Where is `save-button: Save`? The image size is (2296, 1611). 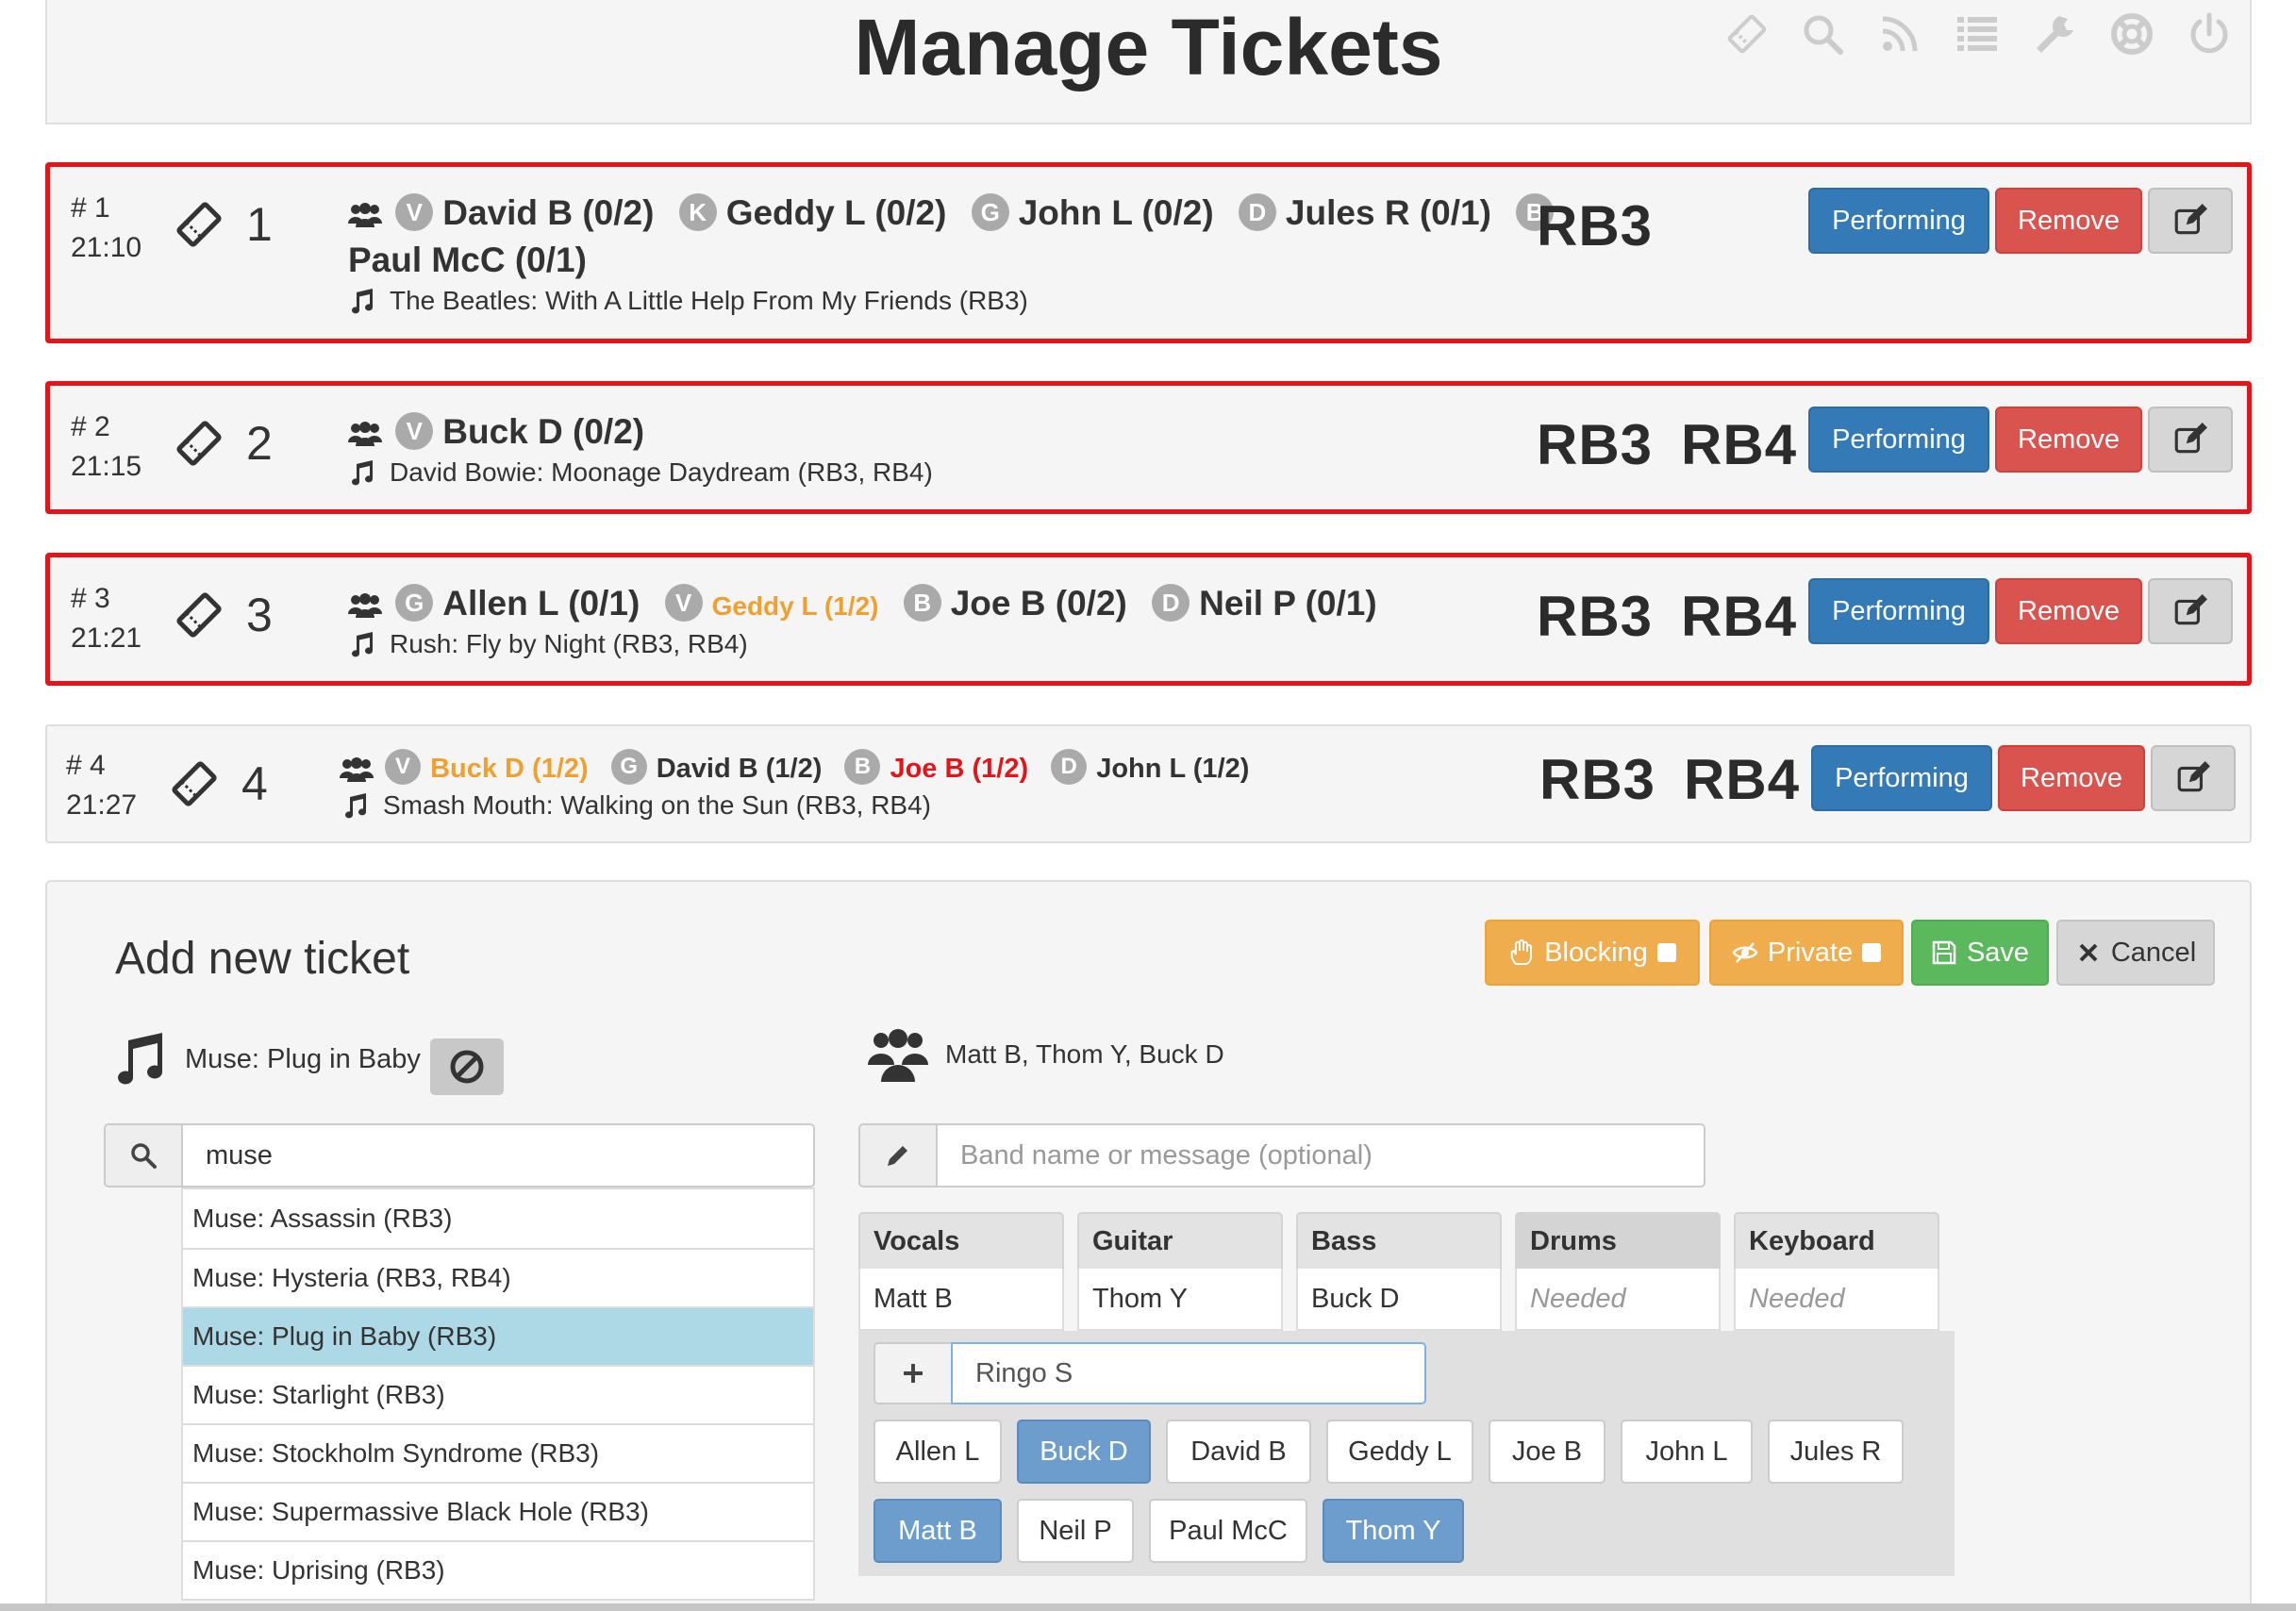 save-button: Save is located at coordinates (1980, 953).